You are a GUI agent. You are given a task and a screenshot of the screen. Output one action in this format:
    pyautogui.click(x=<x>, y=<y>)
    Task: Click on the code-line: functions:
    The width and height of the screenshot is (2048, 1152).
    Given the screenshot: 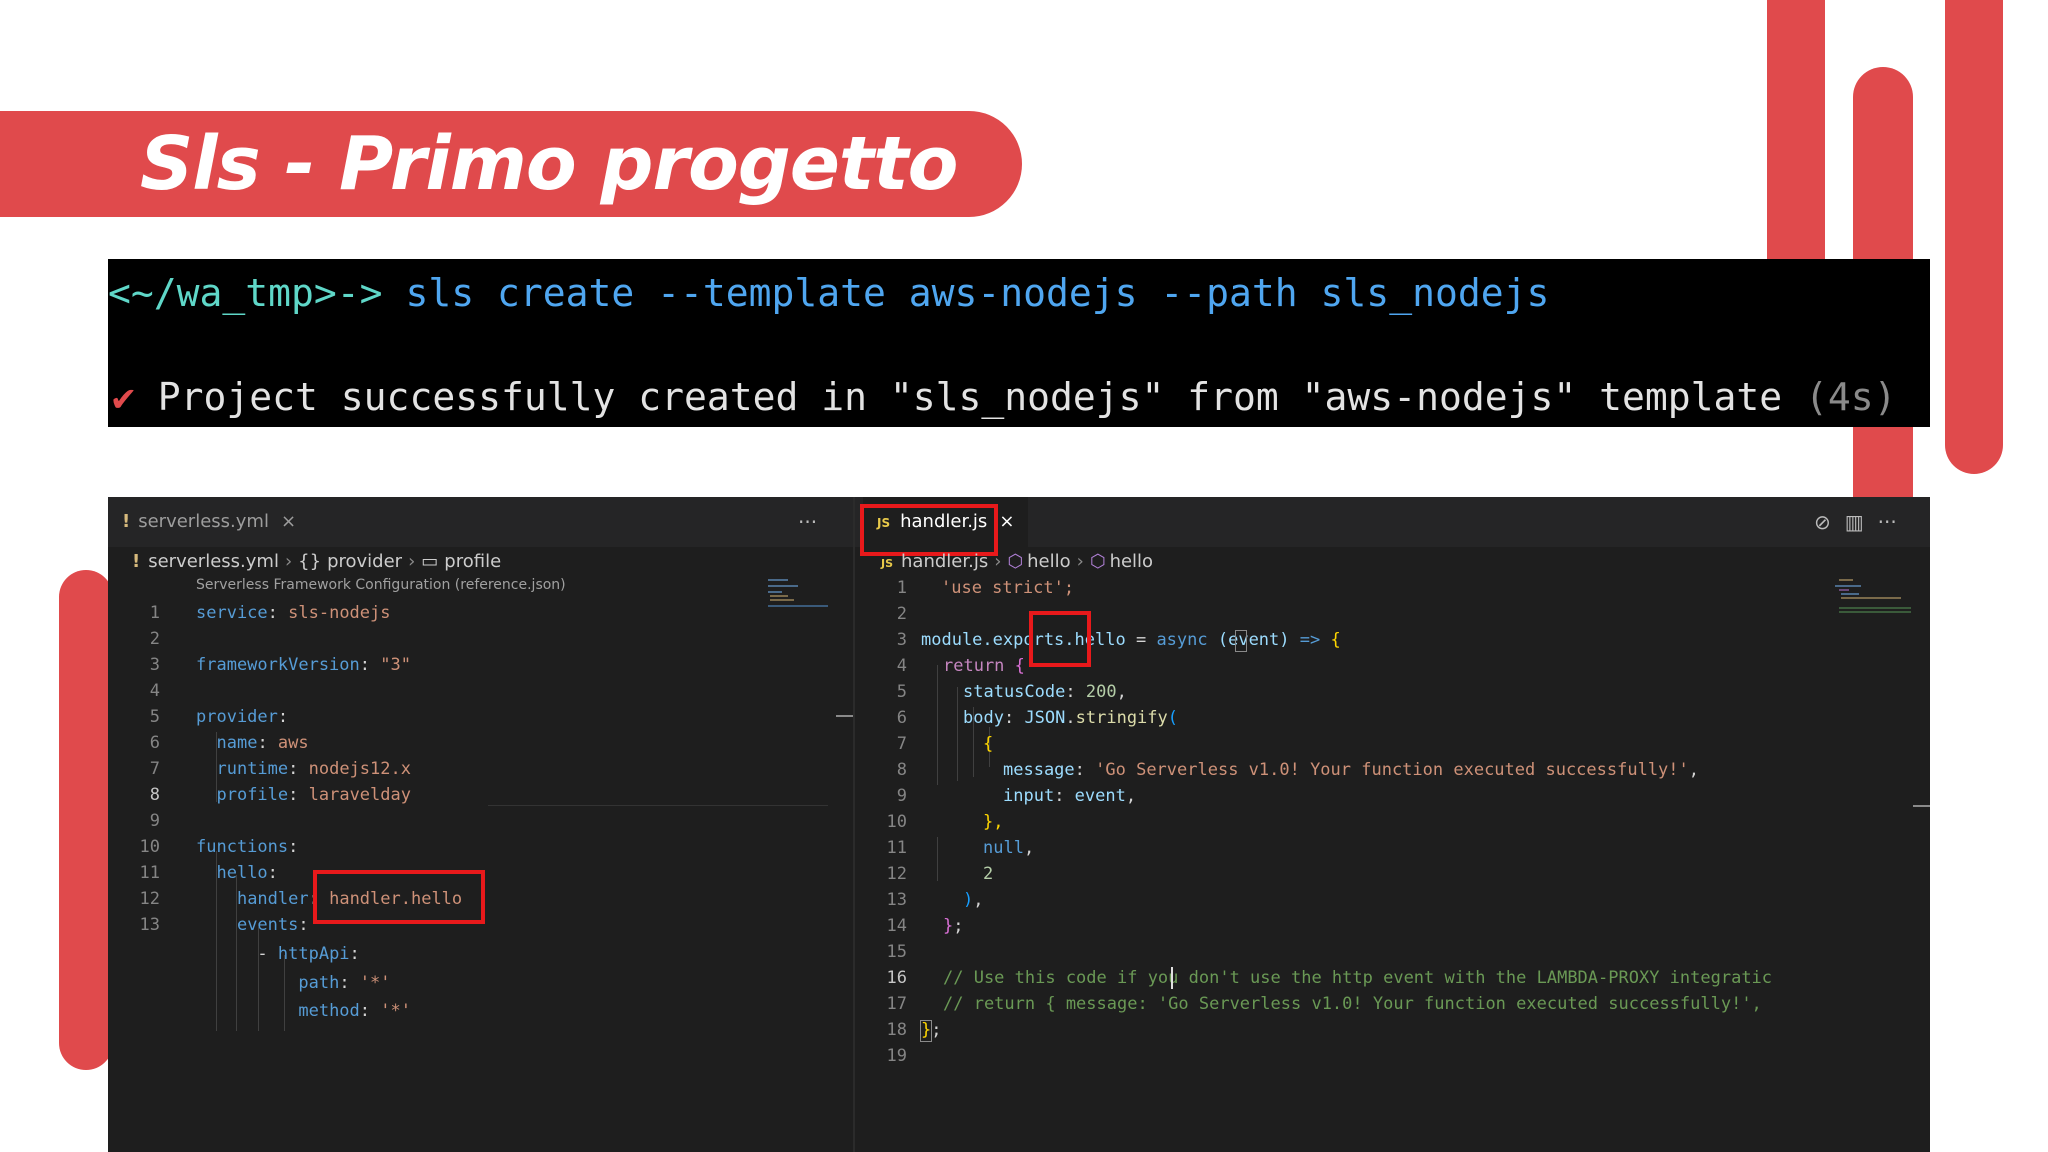 What is the action you would take?
    pyautogui.click(x=247, y=847)
    